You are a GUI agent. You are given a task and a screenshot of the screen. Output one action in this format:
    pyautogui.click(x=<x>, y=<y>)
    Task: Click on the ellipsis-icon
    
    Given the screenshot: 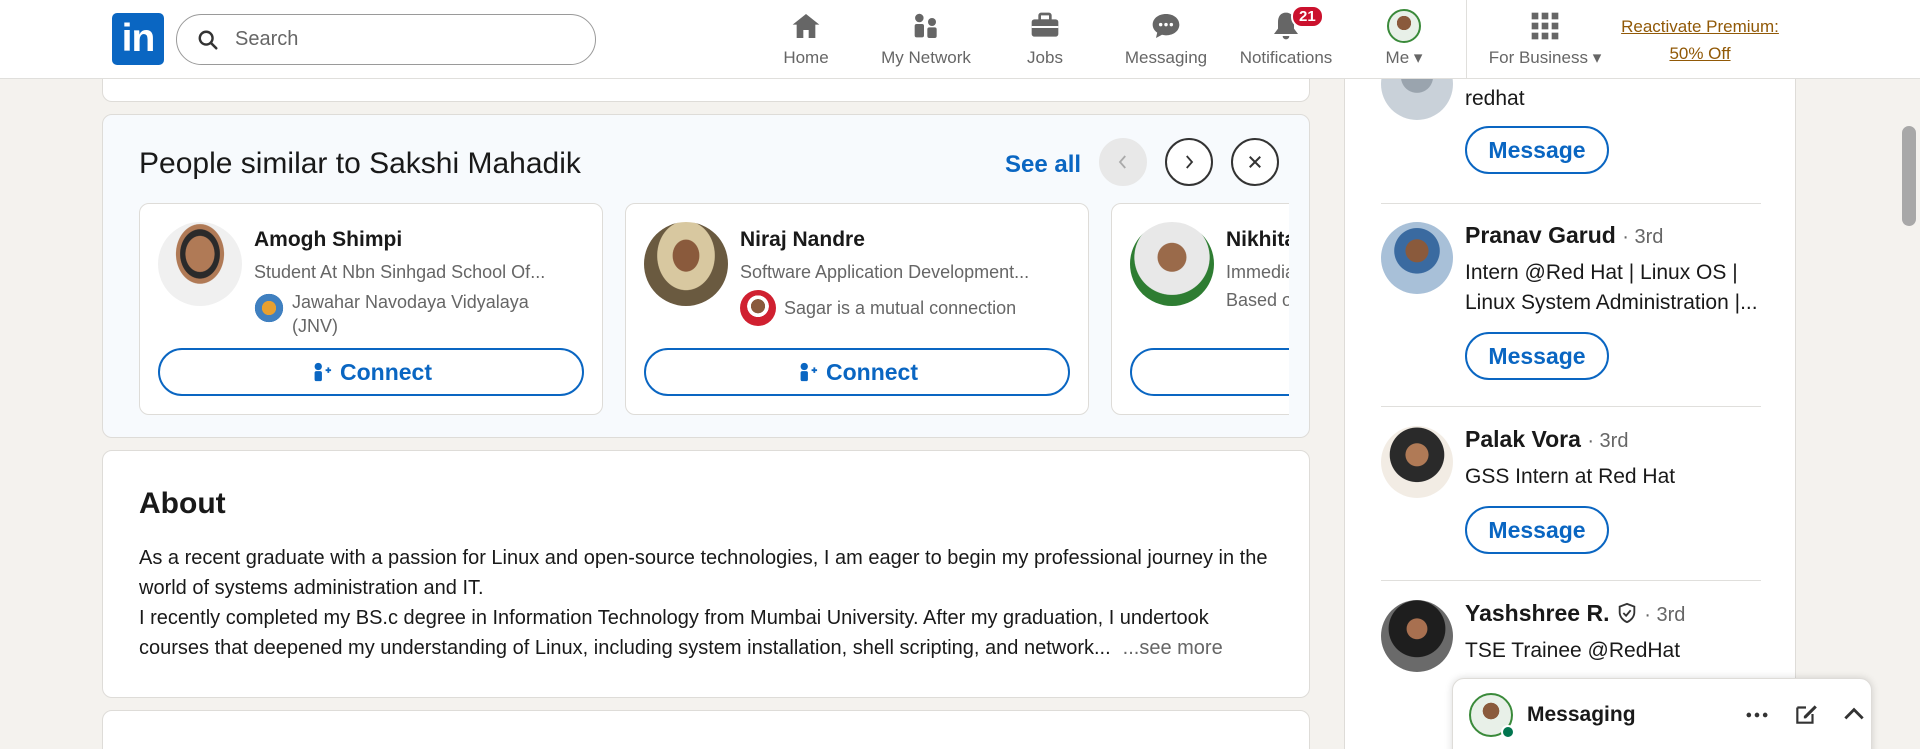 What is the action you would take?
    pyautogui.click(x=1757, y=715)
    